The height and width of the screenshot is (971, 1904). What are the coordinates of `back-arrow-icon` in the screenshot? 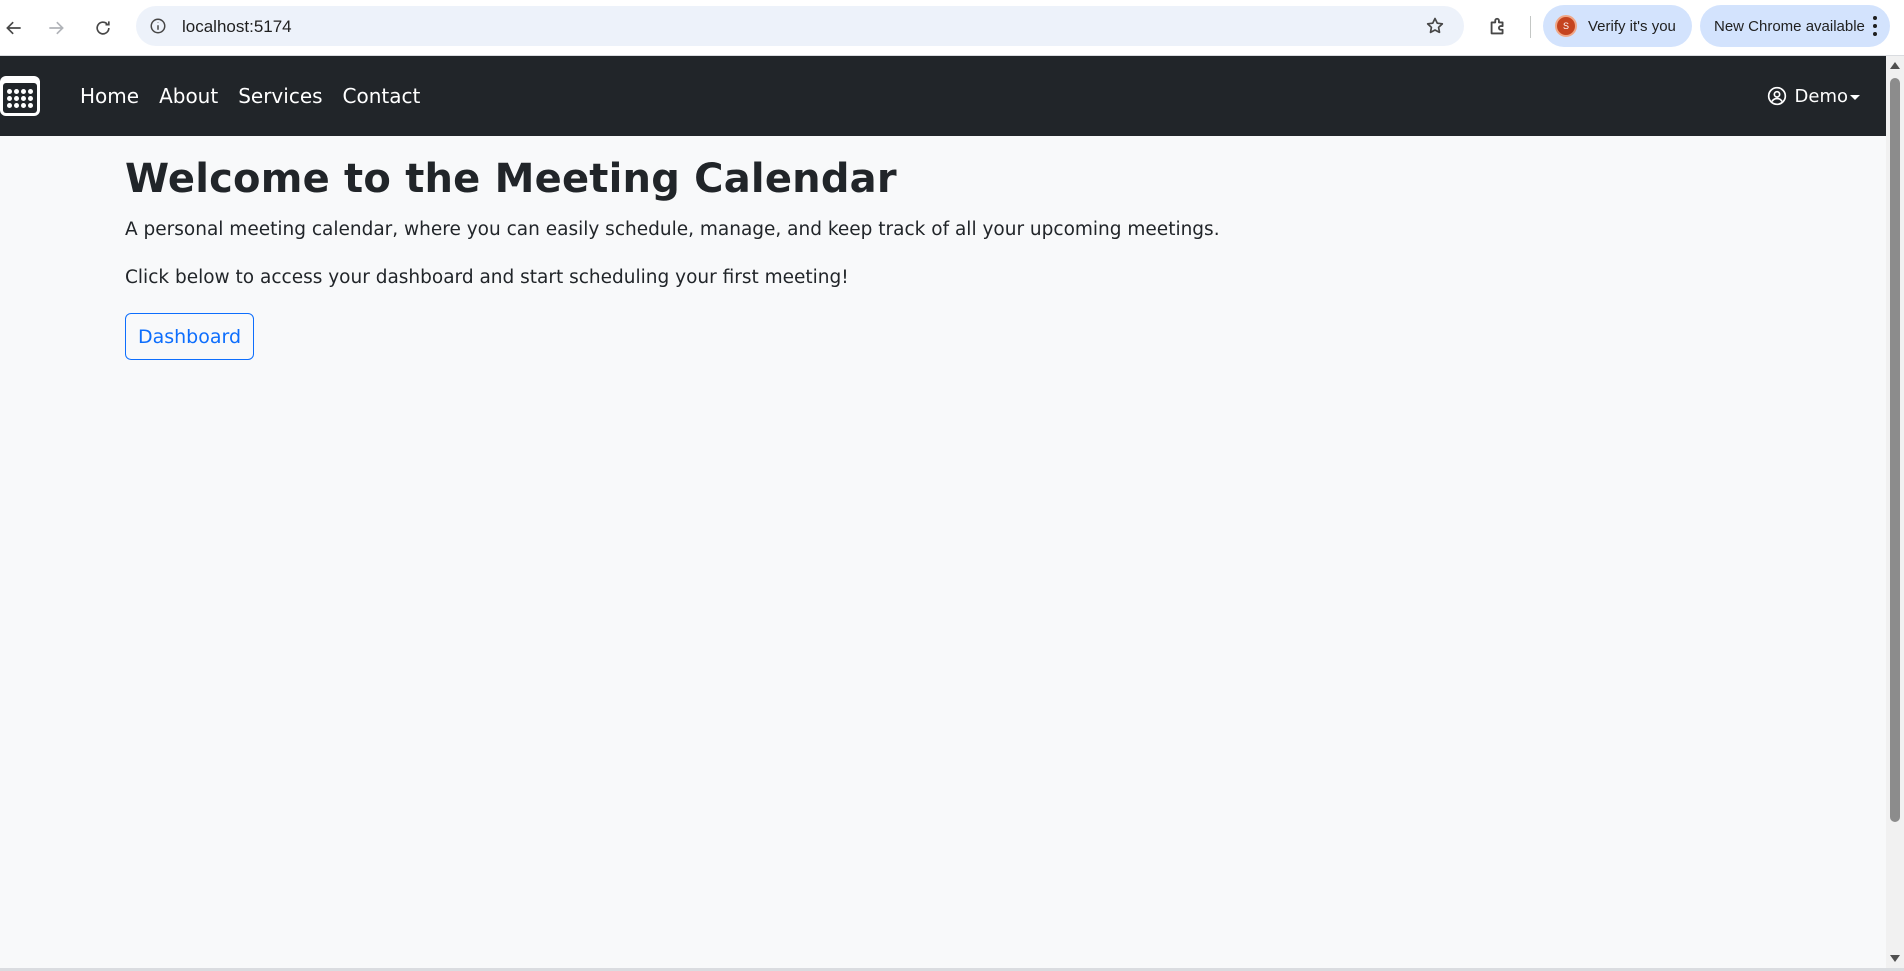 It's located at (14, 28).